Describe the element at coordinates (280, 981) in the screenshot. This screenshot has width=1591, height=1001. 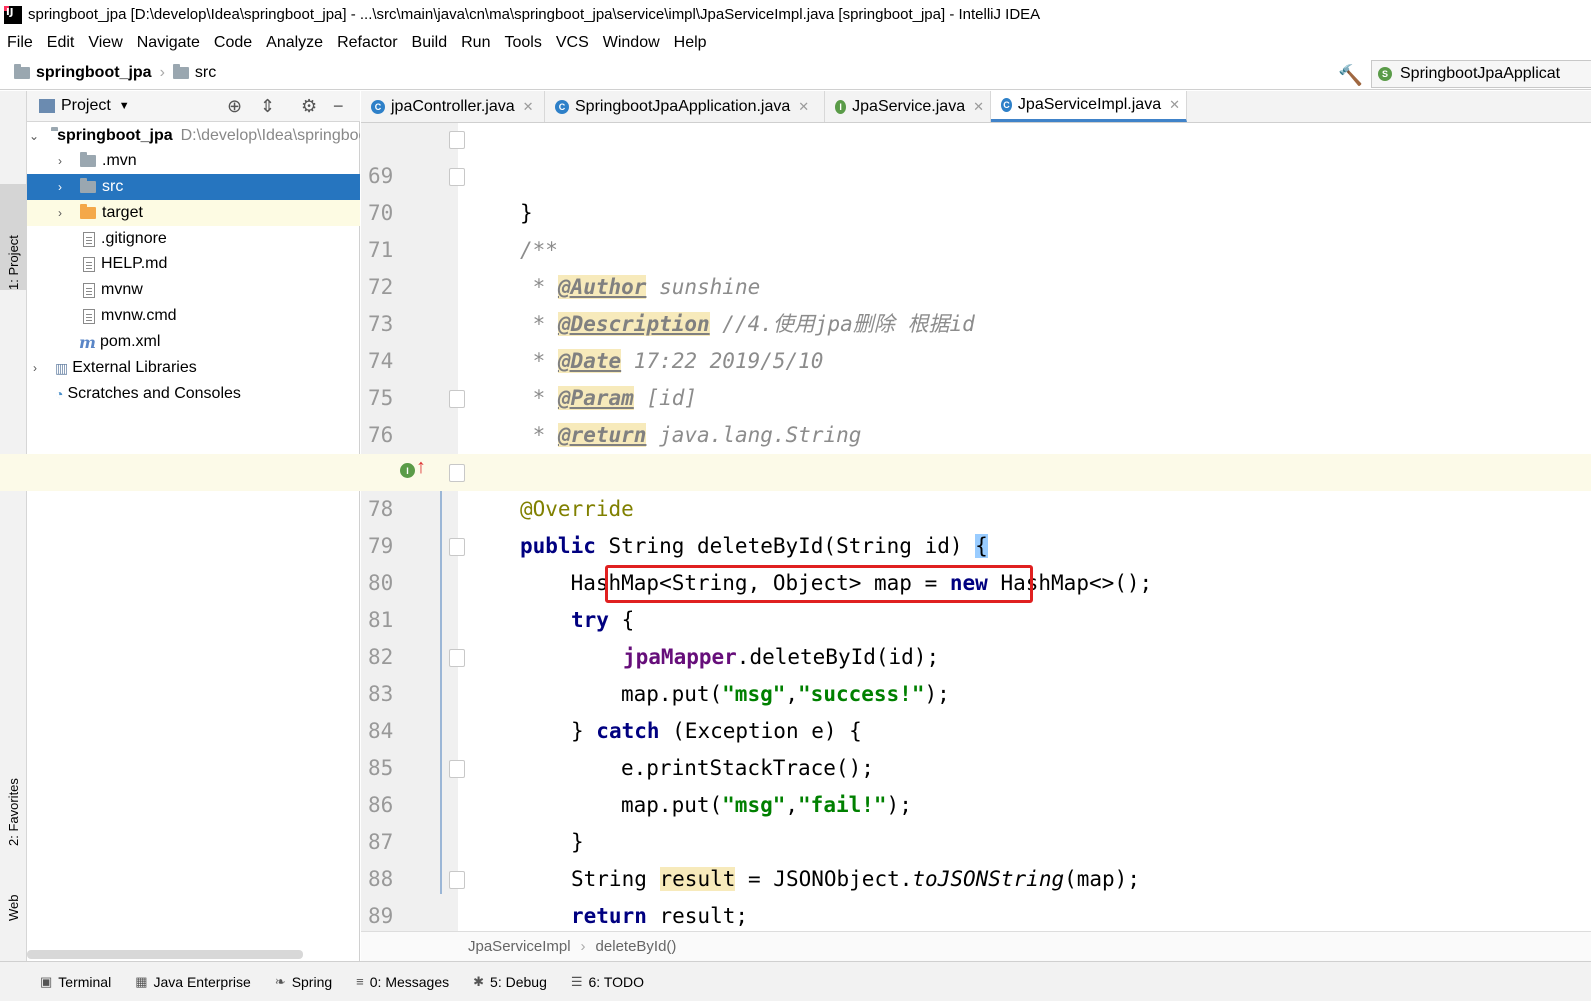
I see `spring-leaf-icon: ❧` at that location.